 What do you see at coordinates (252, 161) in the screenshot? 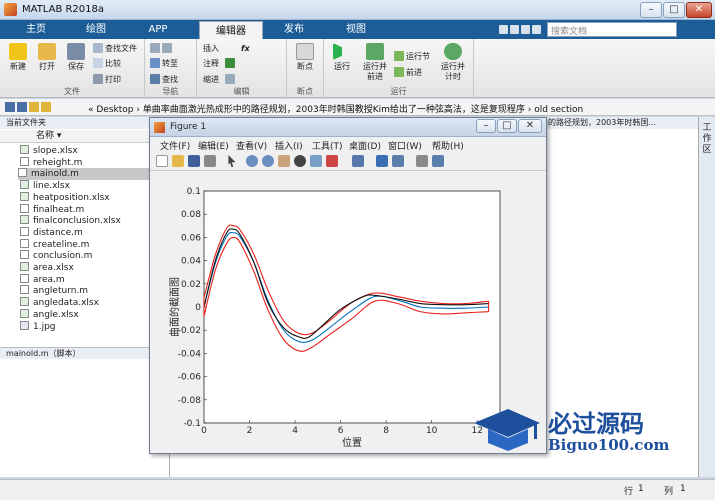
I see `zoom-in-icon` at bounding box center [252, 161].